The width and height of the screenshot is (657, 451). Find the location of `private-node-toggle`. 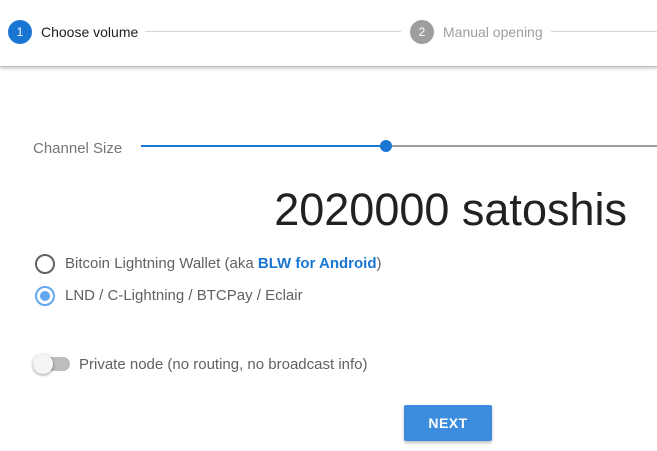

private-node-toggle is located at coordinates (52, 364).